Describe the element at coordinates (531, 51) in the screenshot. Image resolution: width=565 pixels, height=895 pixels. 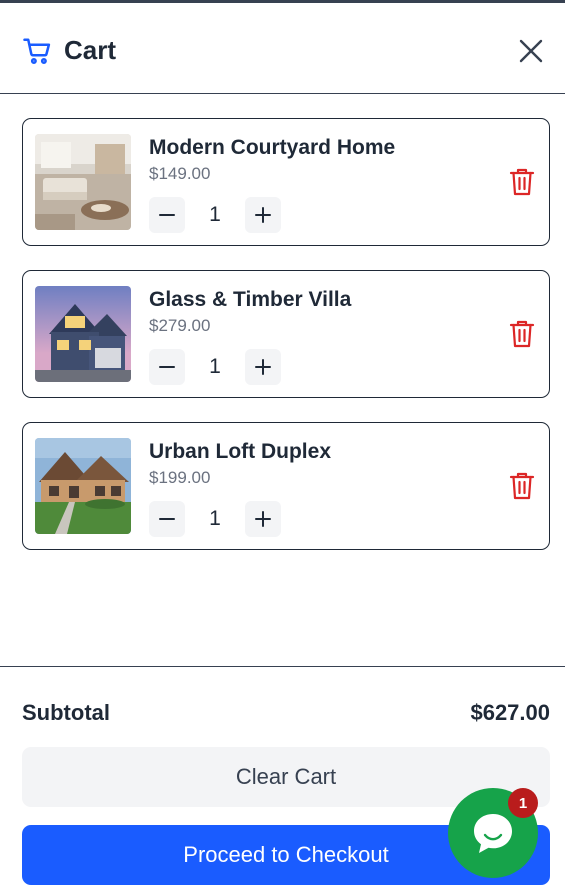
I see `close-icon` at that location.